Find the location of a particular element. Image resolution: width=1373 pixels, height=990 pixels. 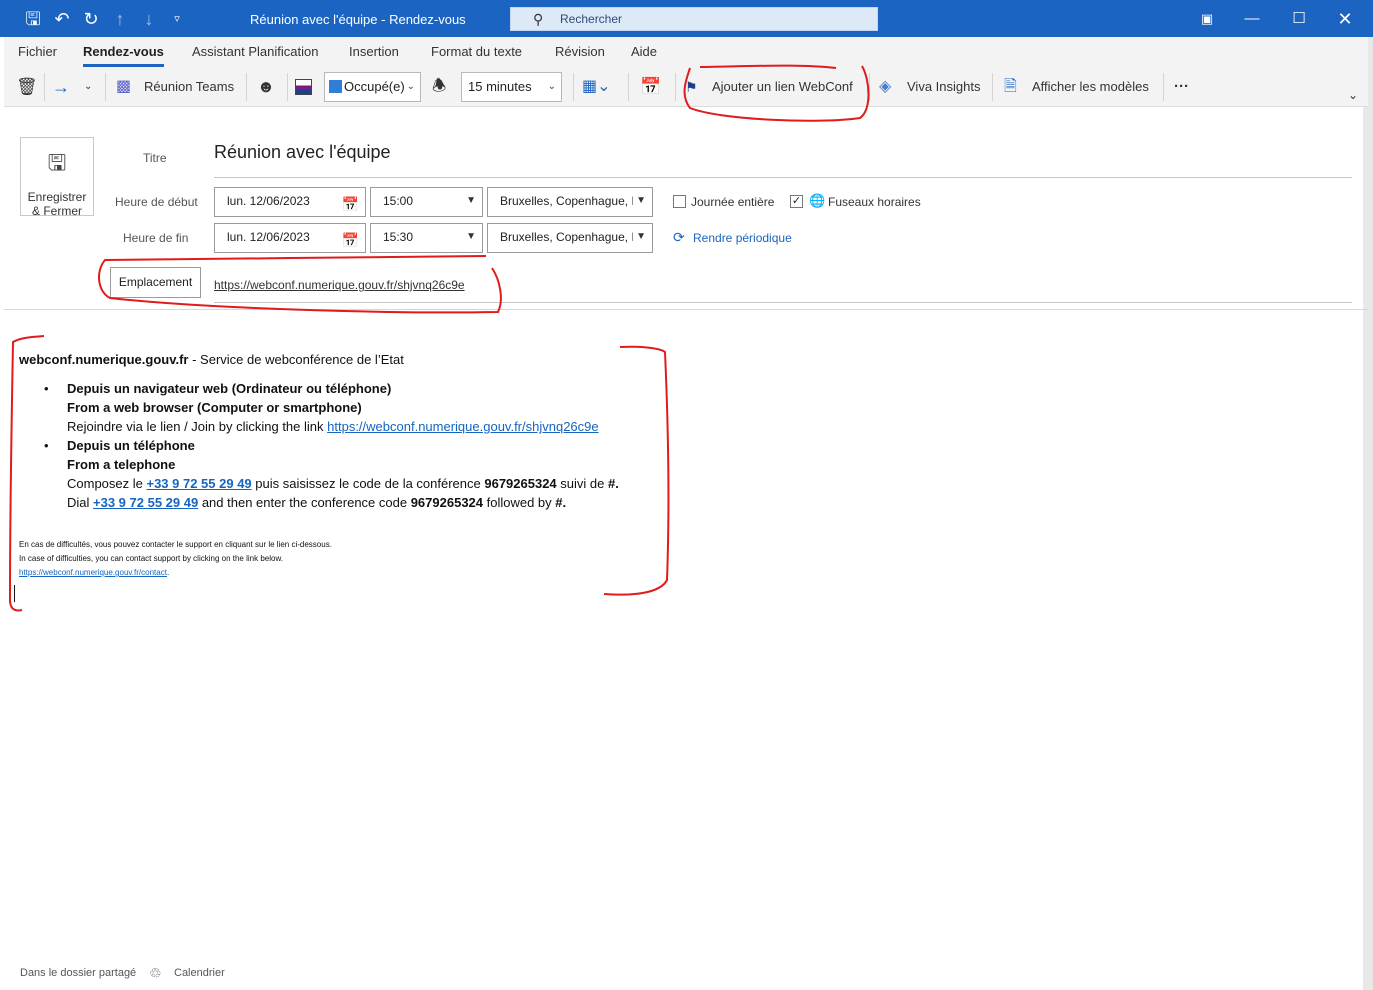

start-date-picker: lun. 12/06/2023 📅 is located at coordinates (290, 202).